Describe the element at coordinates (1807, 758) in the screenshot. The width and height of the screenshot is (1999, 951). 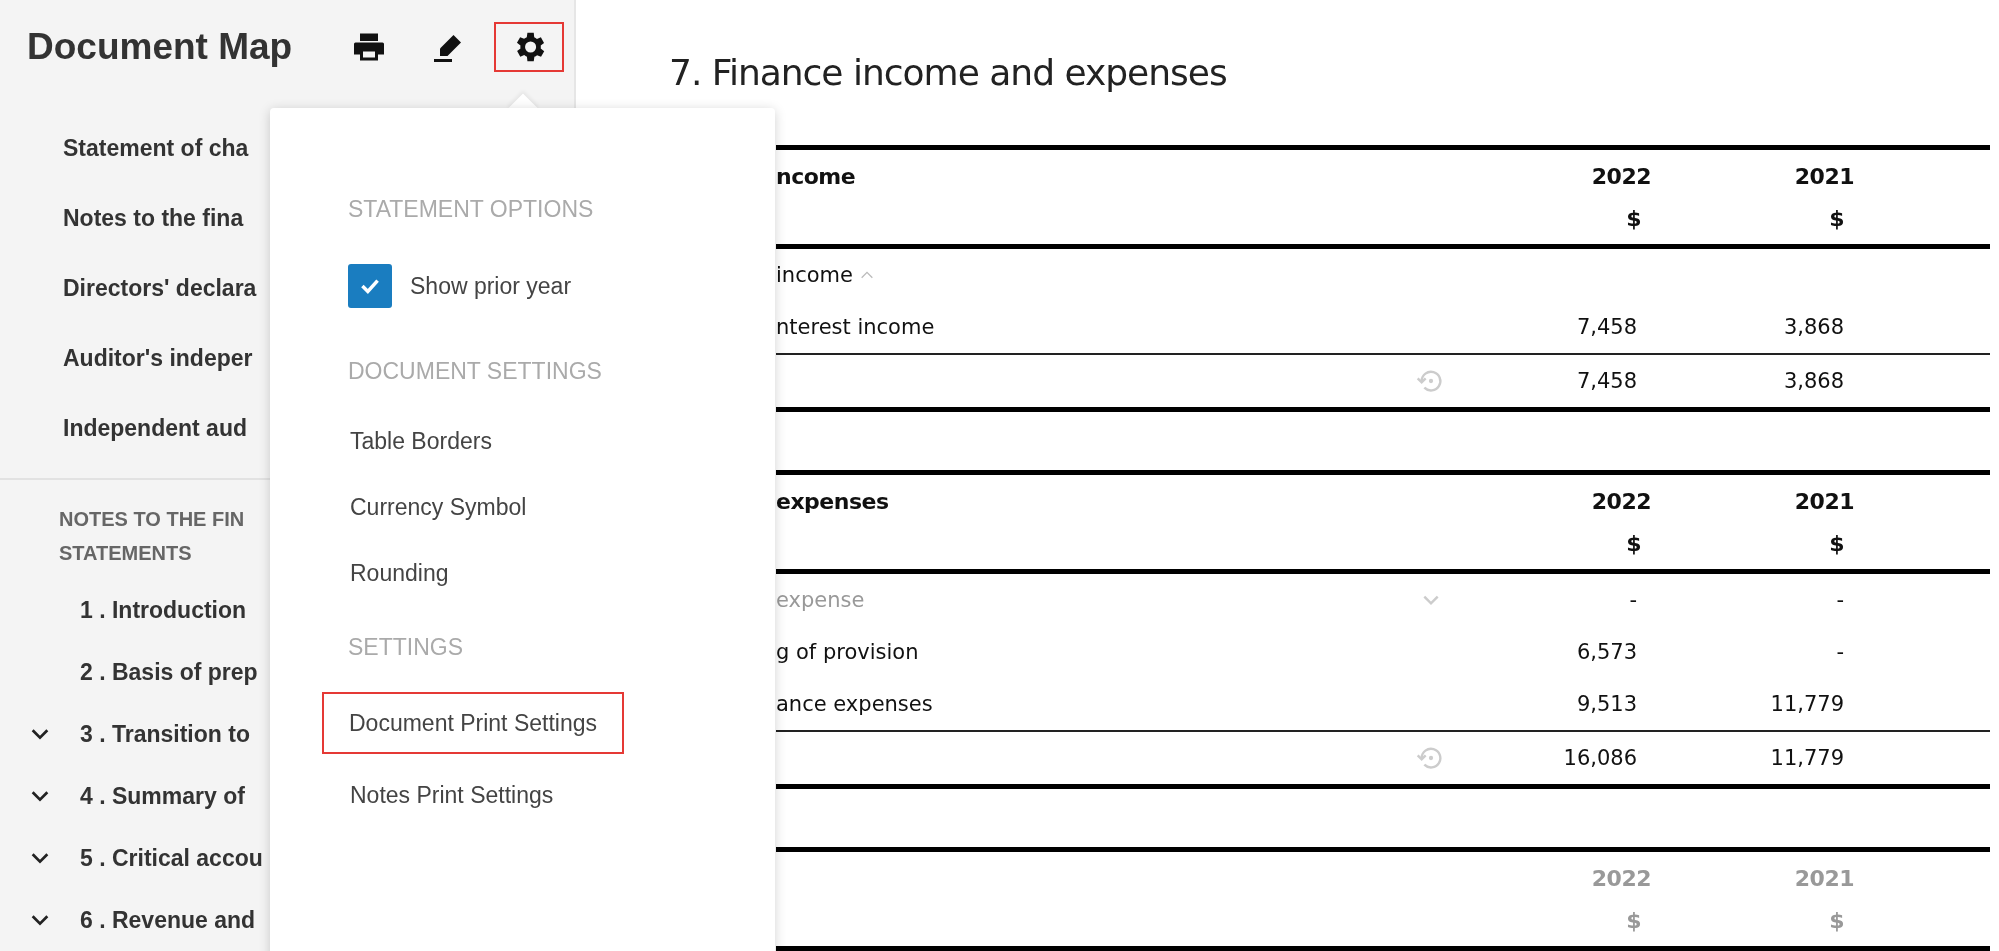
I see `total-cell-text: 11,779` at that location.